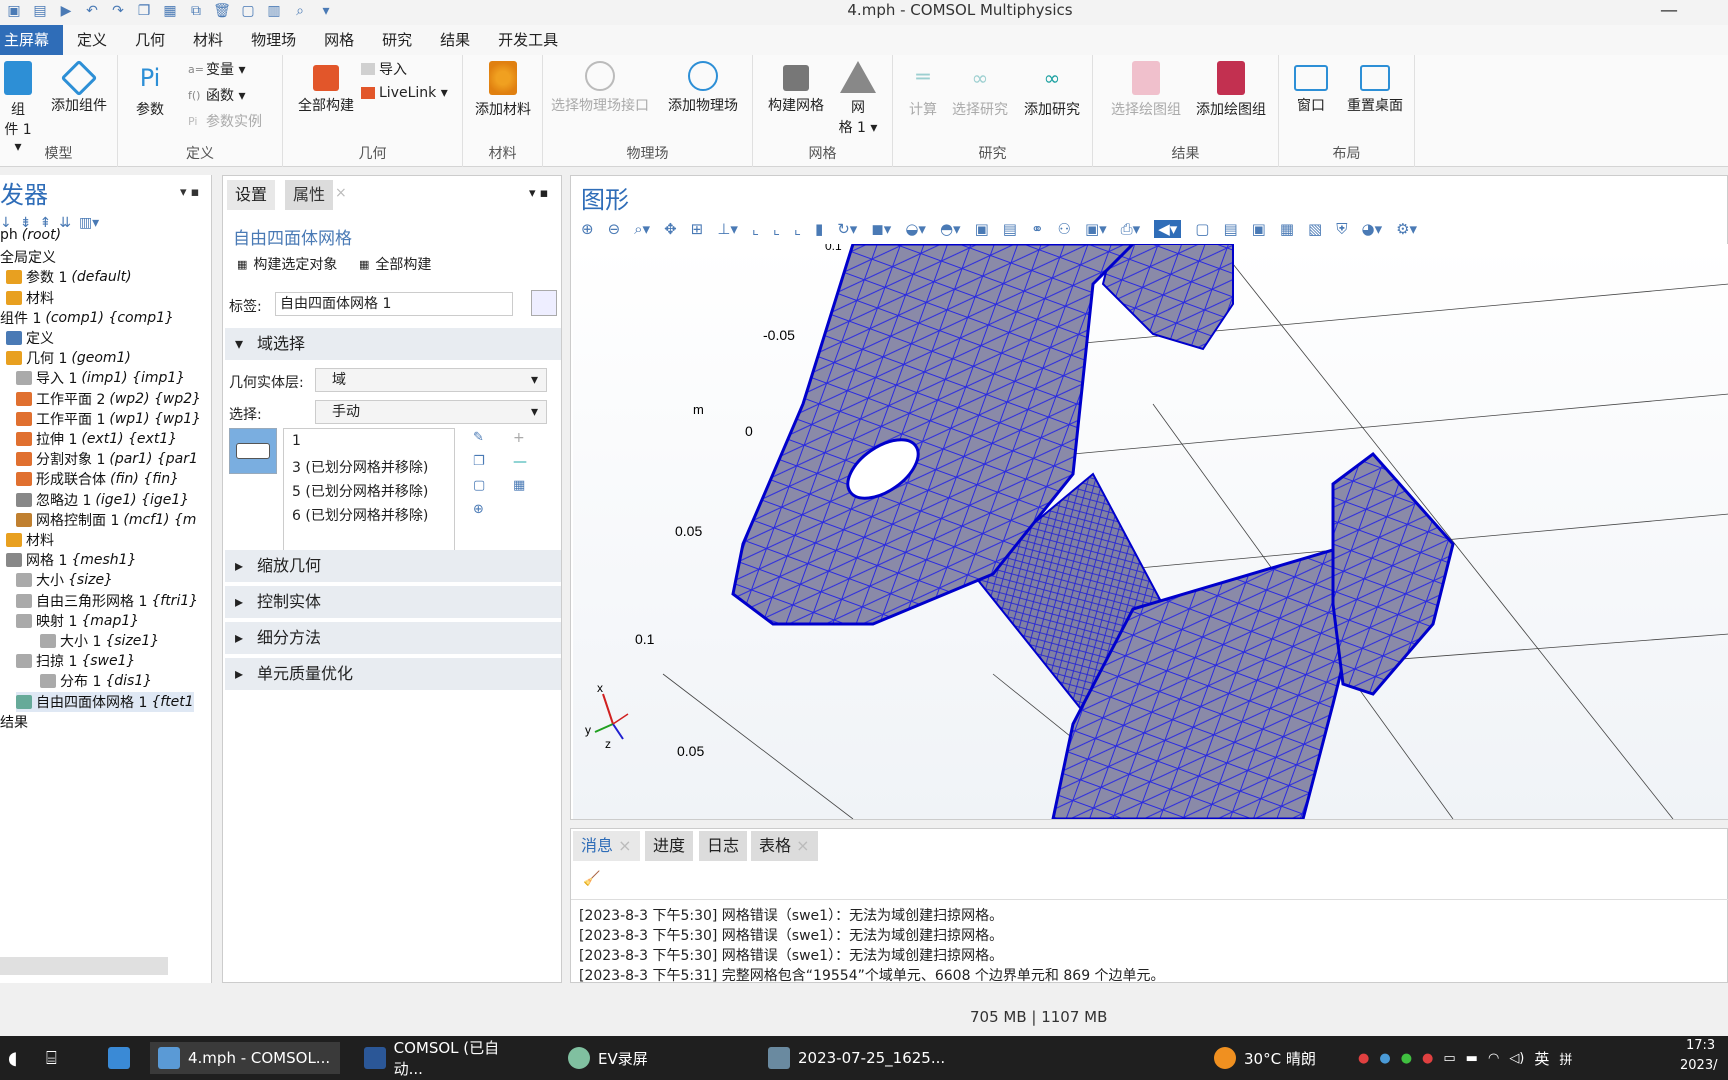 The width and height of the screenshot is (1728, 1080). Describe the element at coordinates (196, 11) in the screenshot. I see `duplicate-icon: ⧉` at that location.